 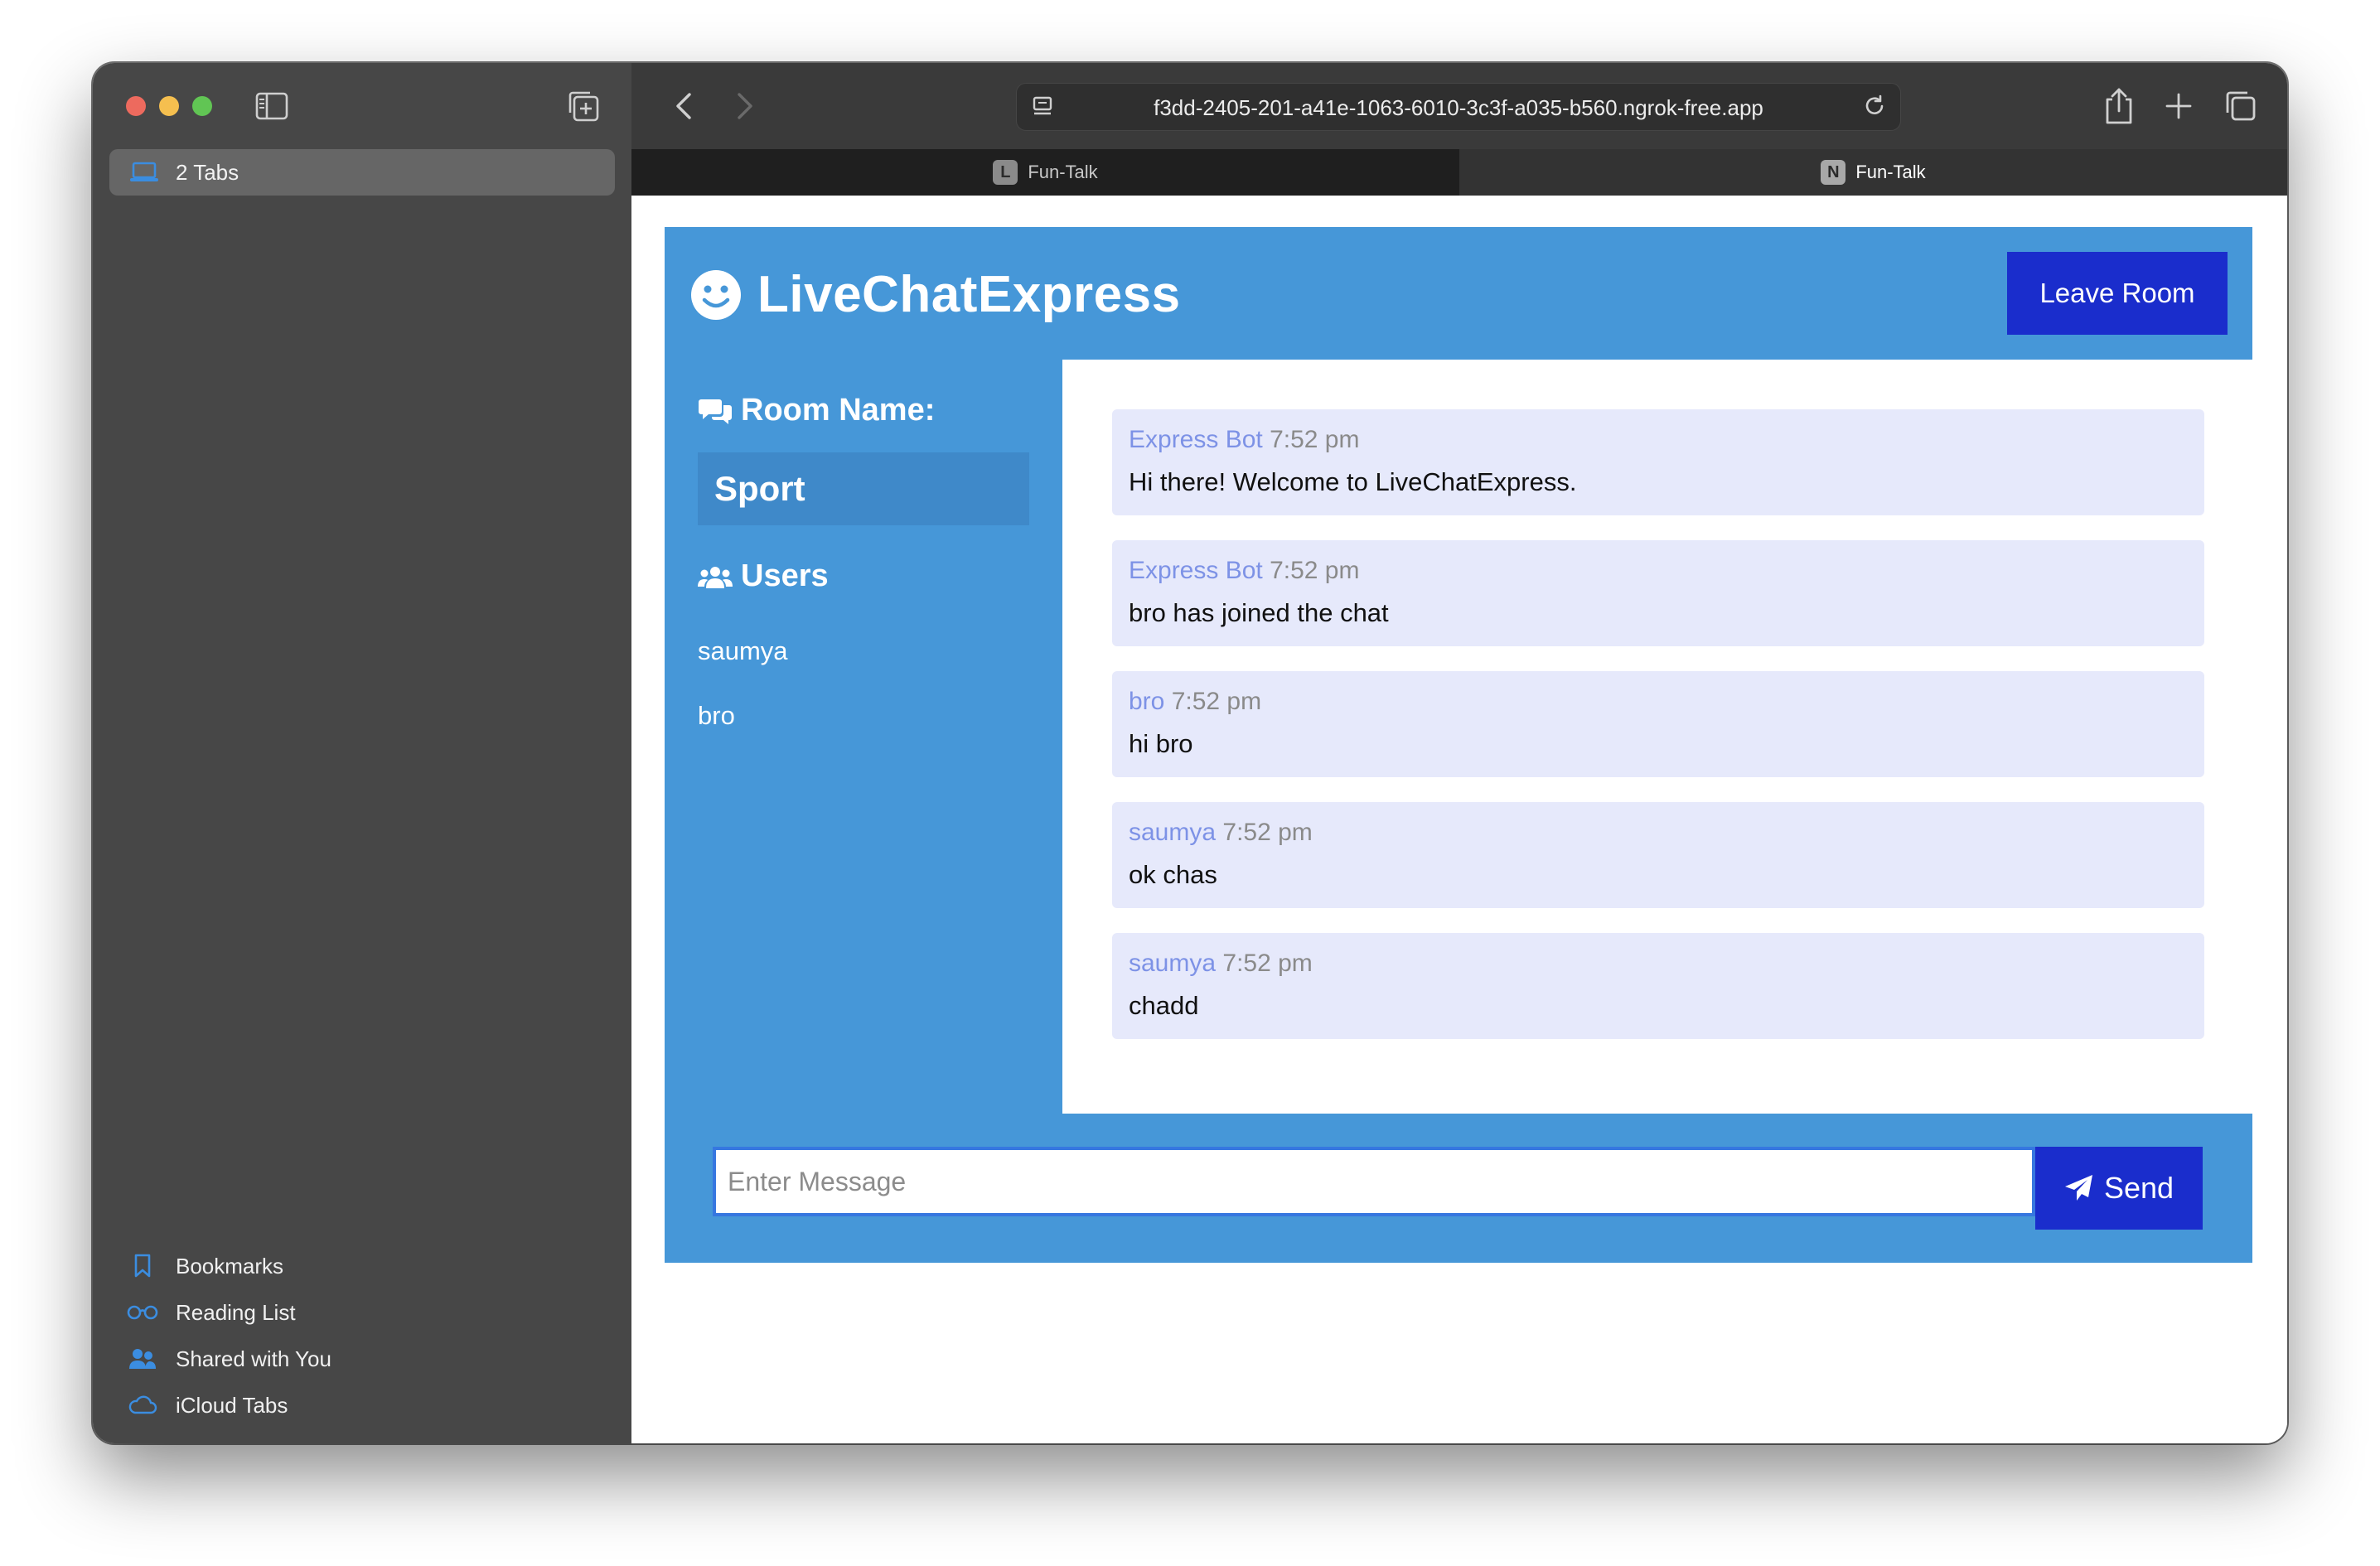 I want to click on back-icon, so click(x=684, y=106).